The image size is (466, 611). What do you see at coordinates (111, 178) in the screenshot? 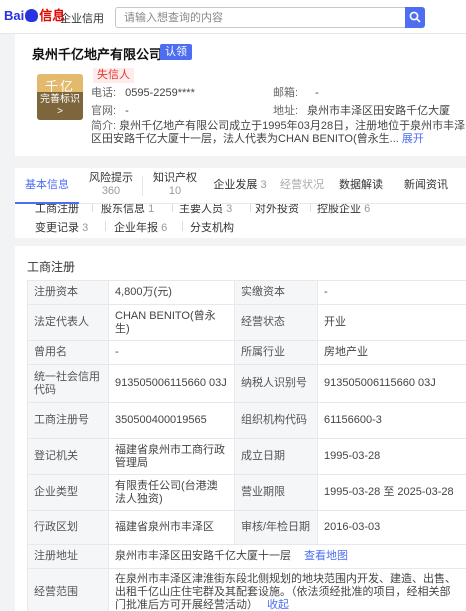
I see `tab-label: 风险提示` at bounding box center [111, 178].